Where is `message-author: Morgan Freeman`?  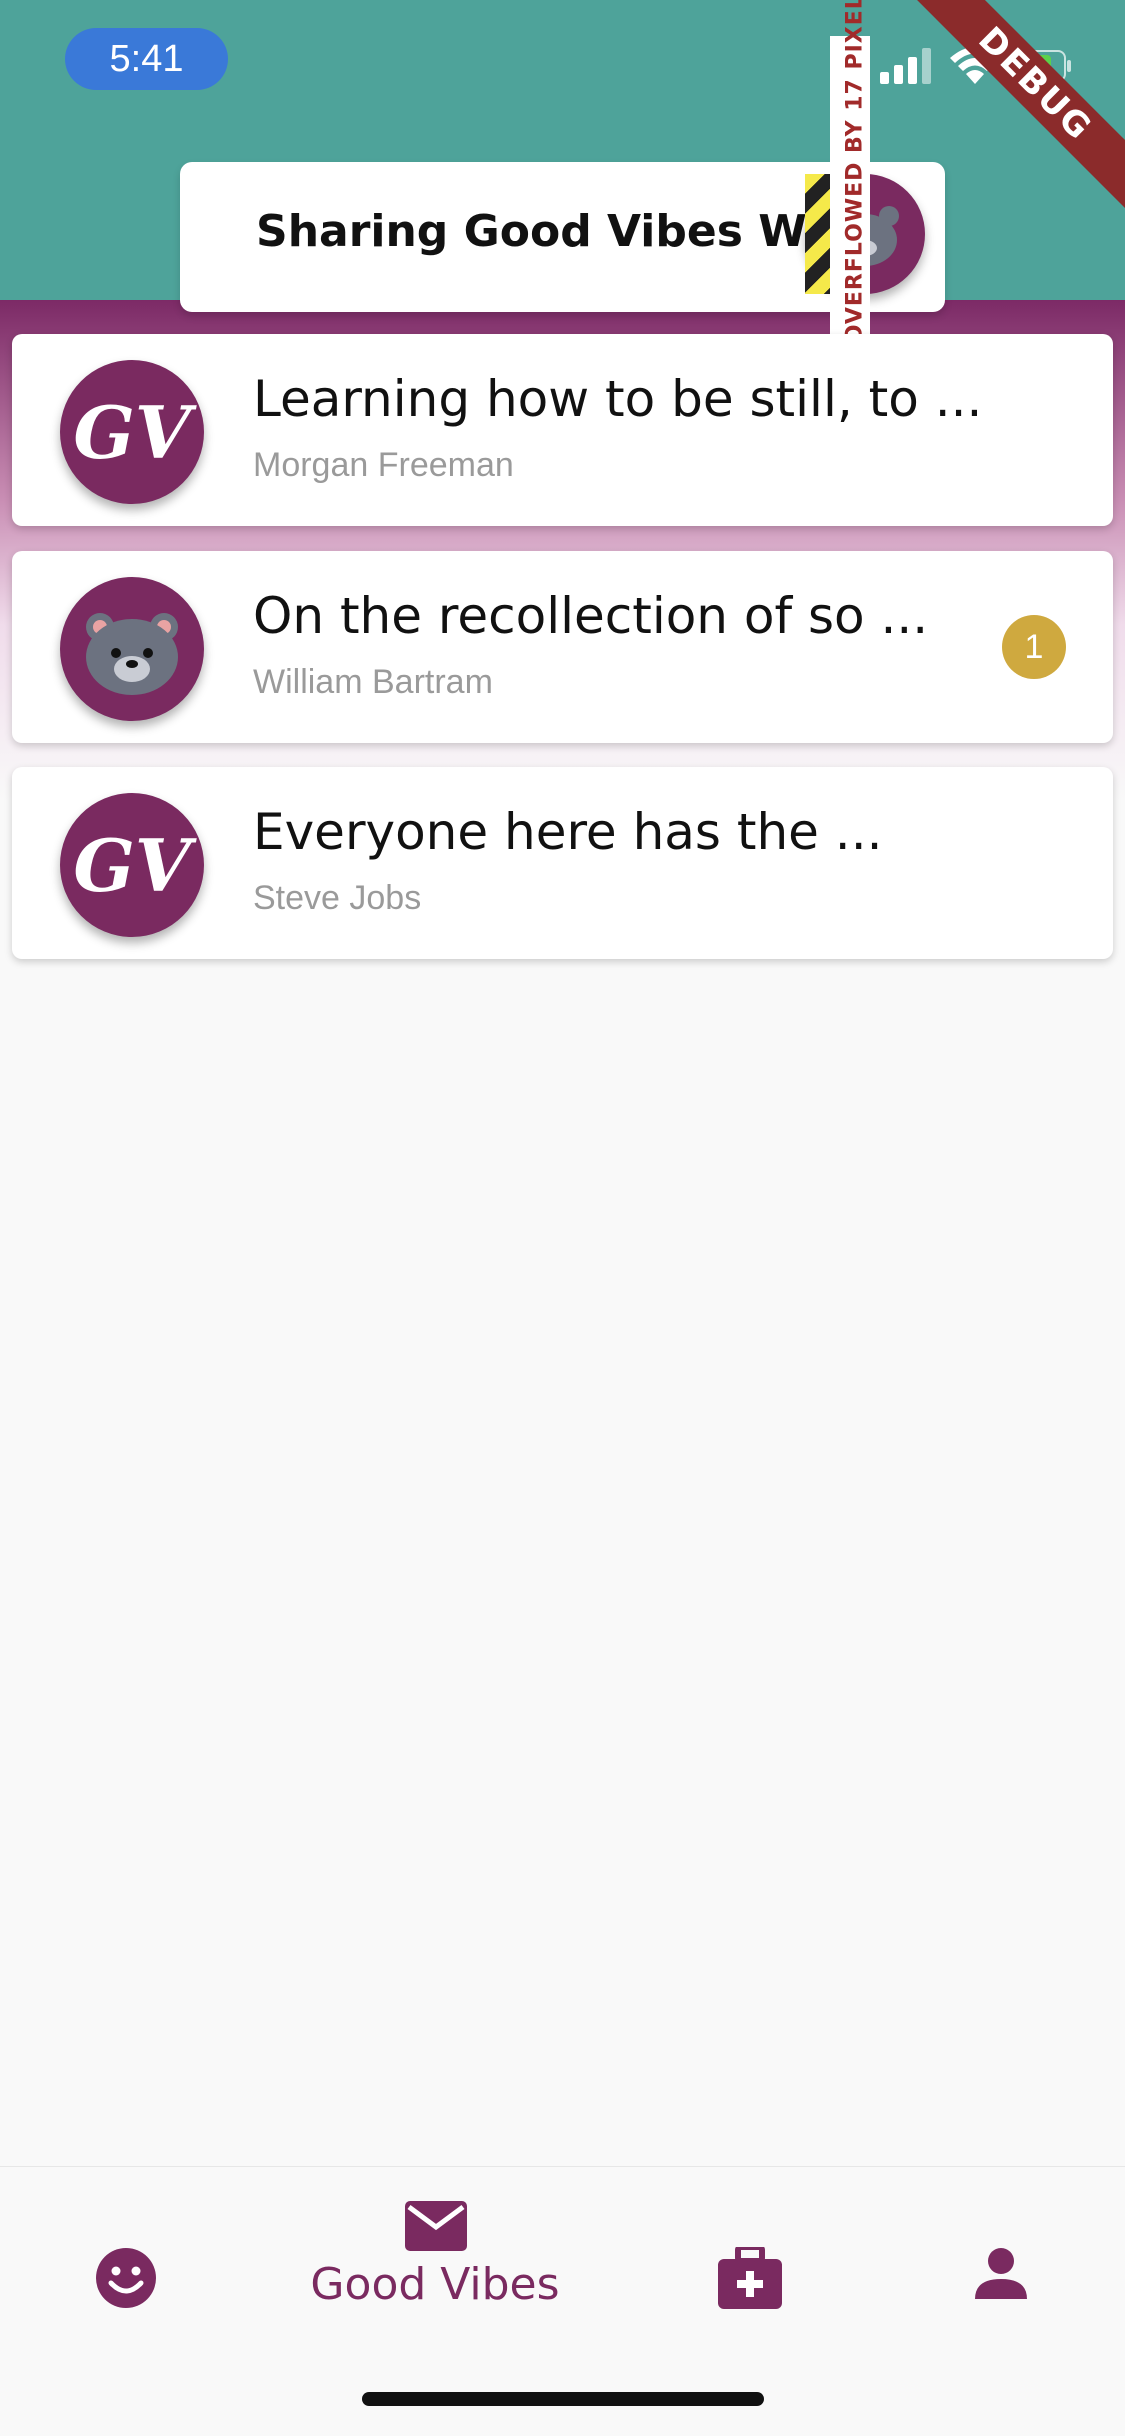
message-author: Morgan Freeman is located at coordinates (383, 465).